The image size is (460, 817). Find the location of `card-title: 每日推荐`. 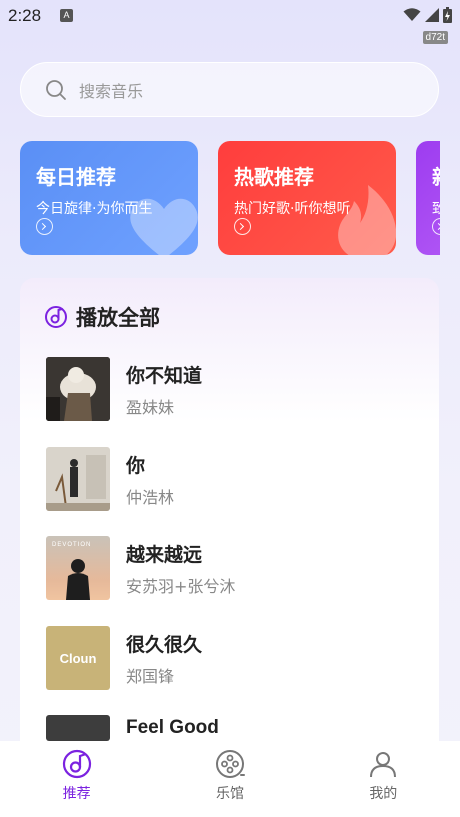

card-title: 每日推荐 is located at coordinates (76, 177).